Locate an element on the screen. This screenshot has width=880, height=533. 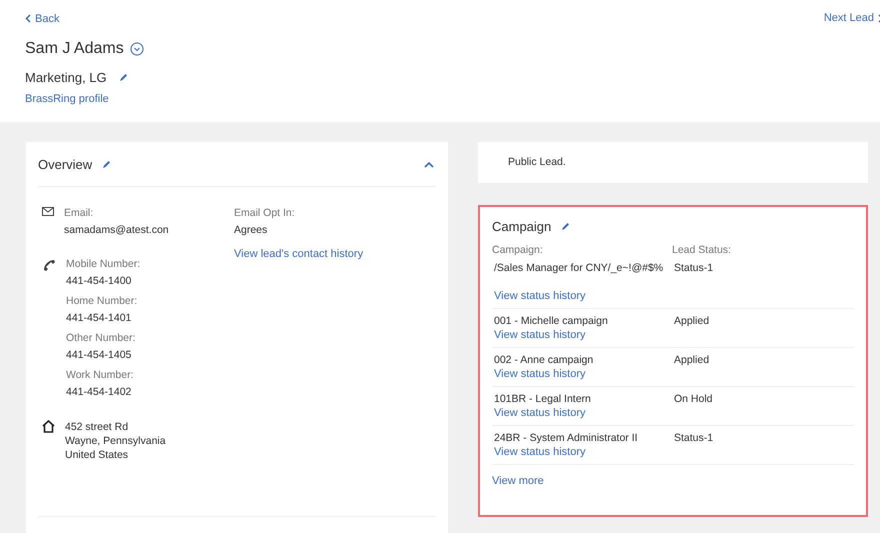
field-value: samadams@atest.con is located at coordinates (116, 230).